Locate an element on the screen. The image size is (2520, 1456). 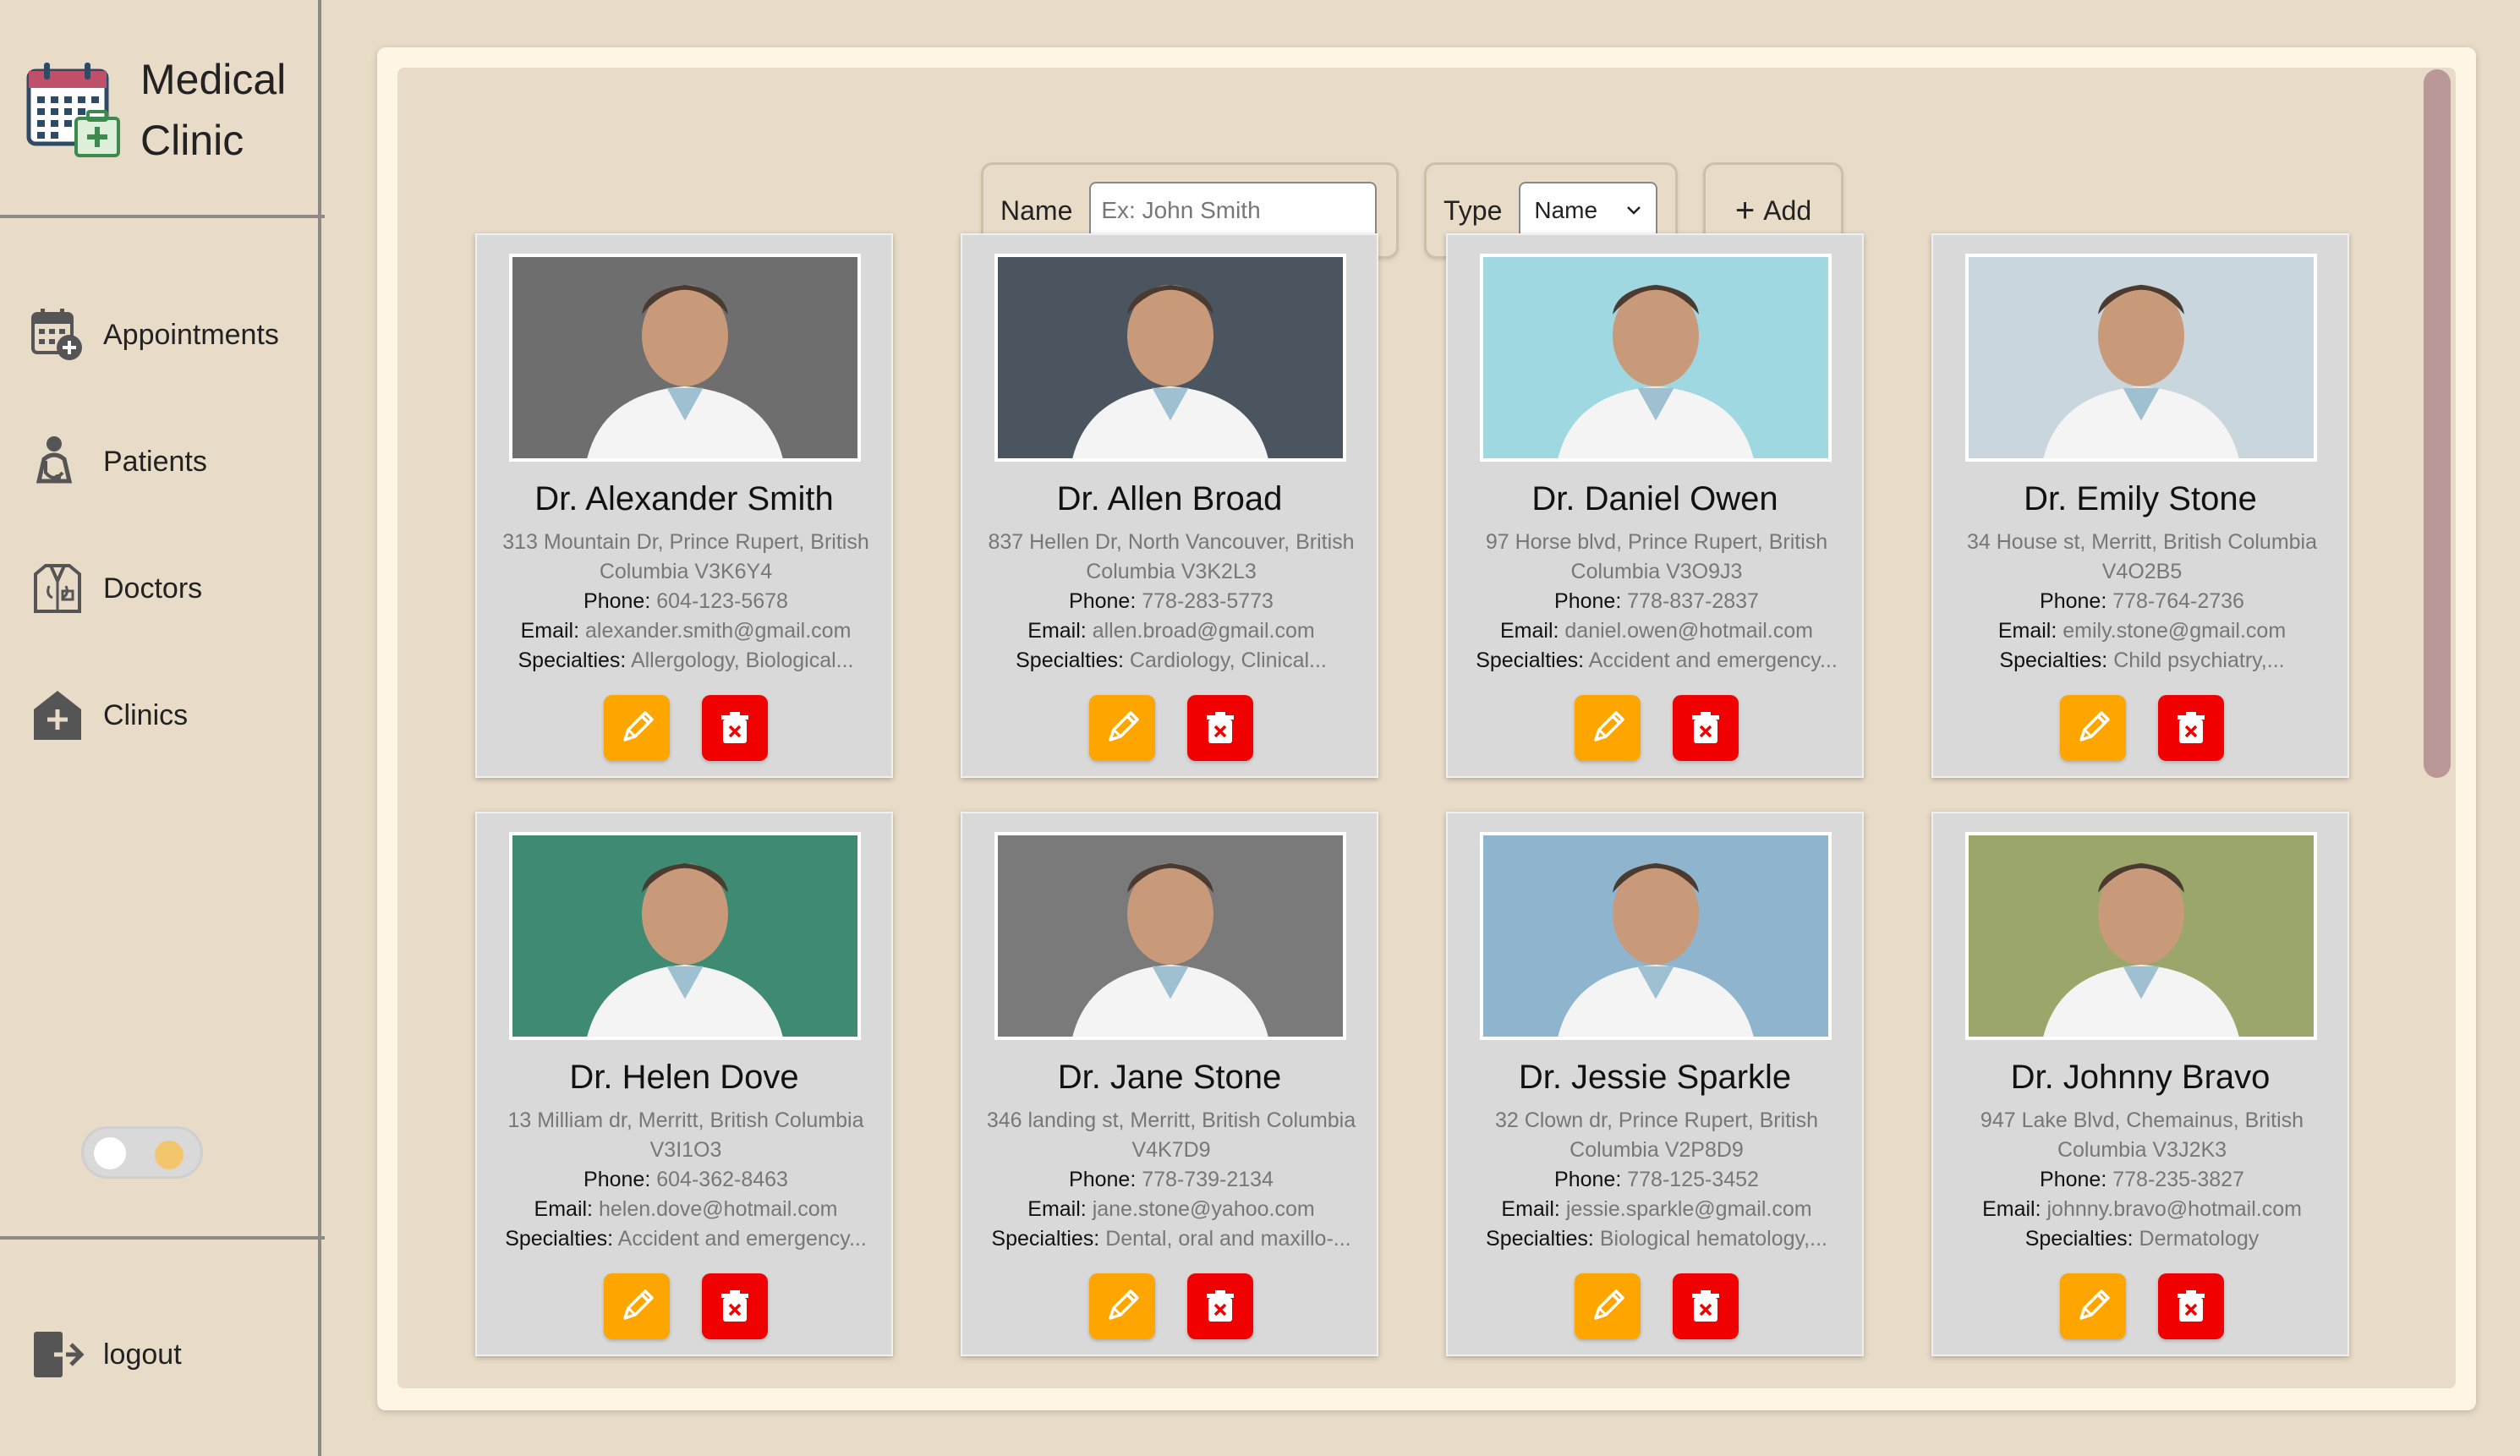
doctor-phone: 778-125-3452 is located at coordinates (1693, 1179).